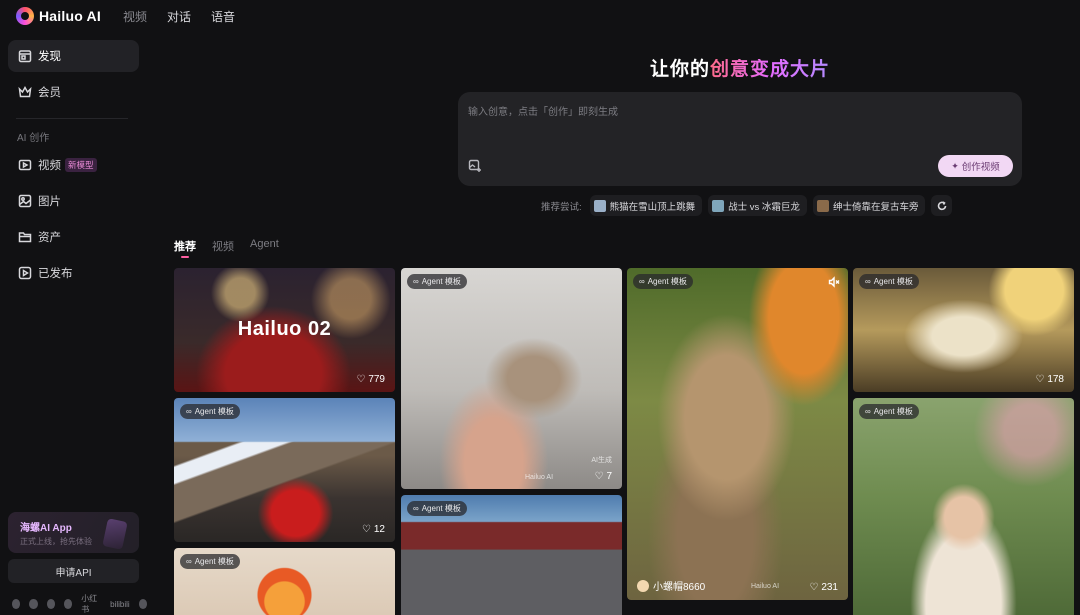 The height and width of the screenshot is (615, 1080). I want to click on image-upload-button, so click(475, 166).